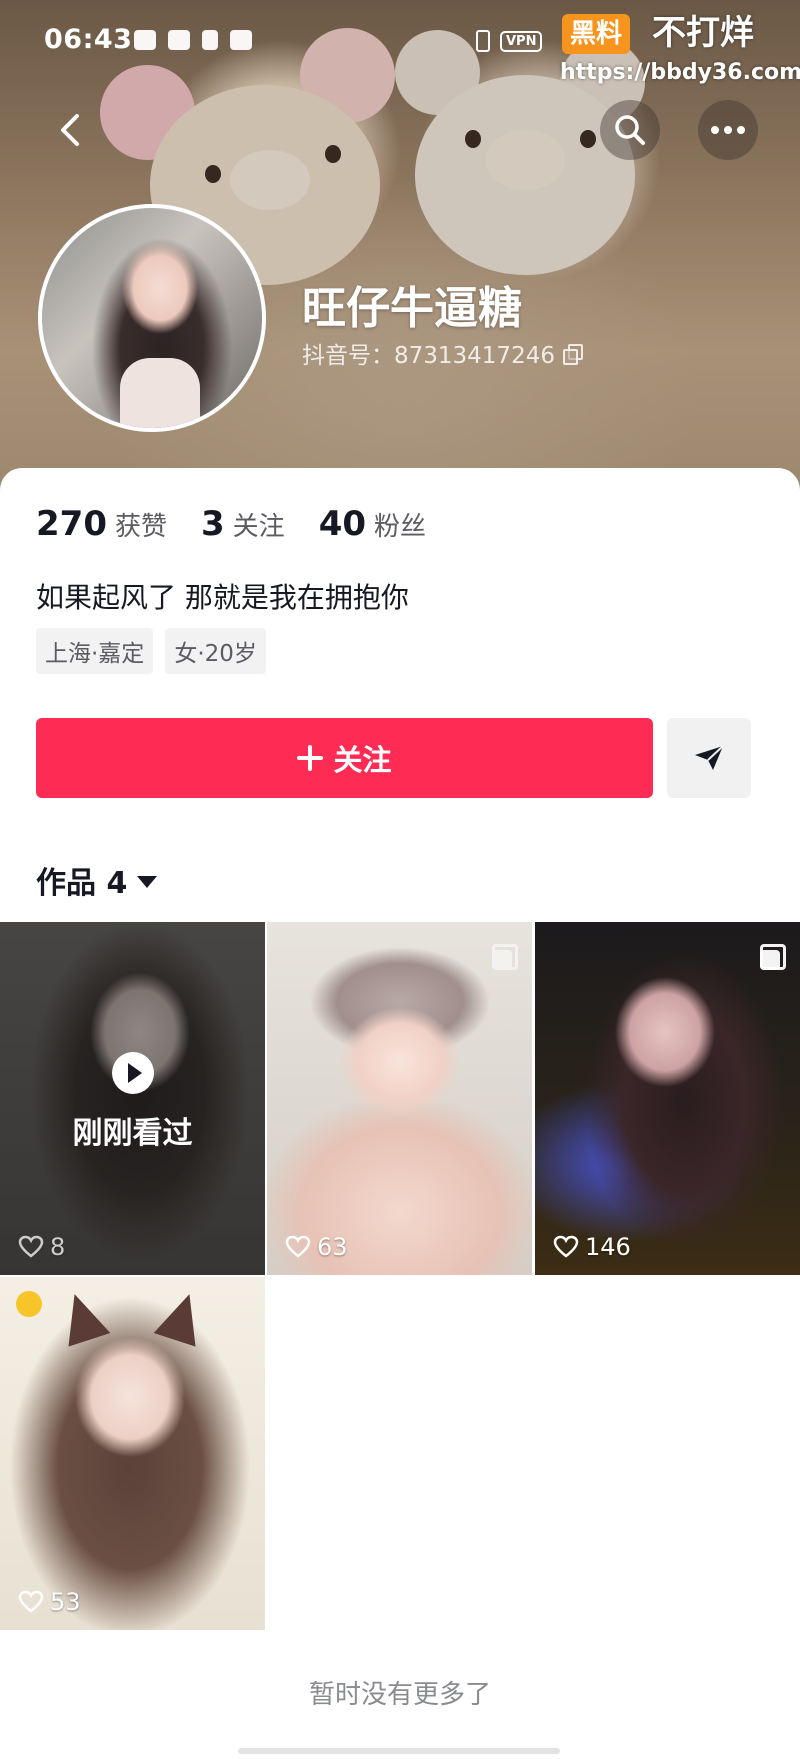 This screenshot has width=800, height=1759. I want to click on like-count: 63, so click(316, 1247).